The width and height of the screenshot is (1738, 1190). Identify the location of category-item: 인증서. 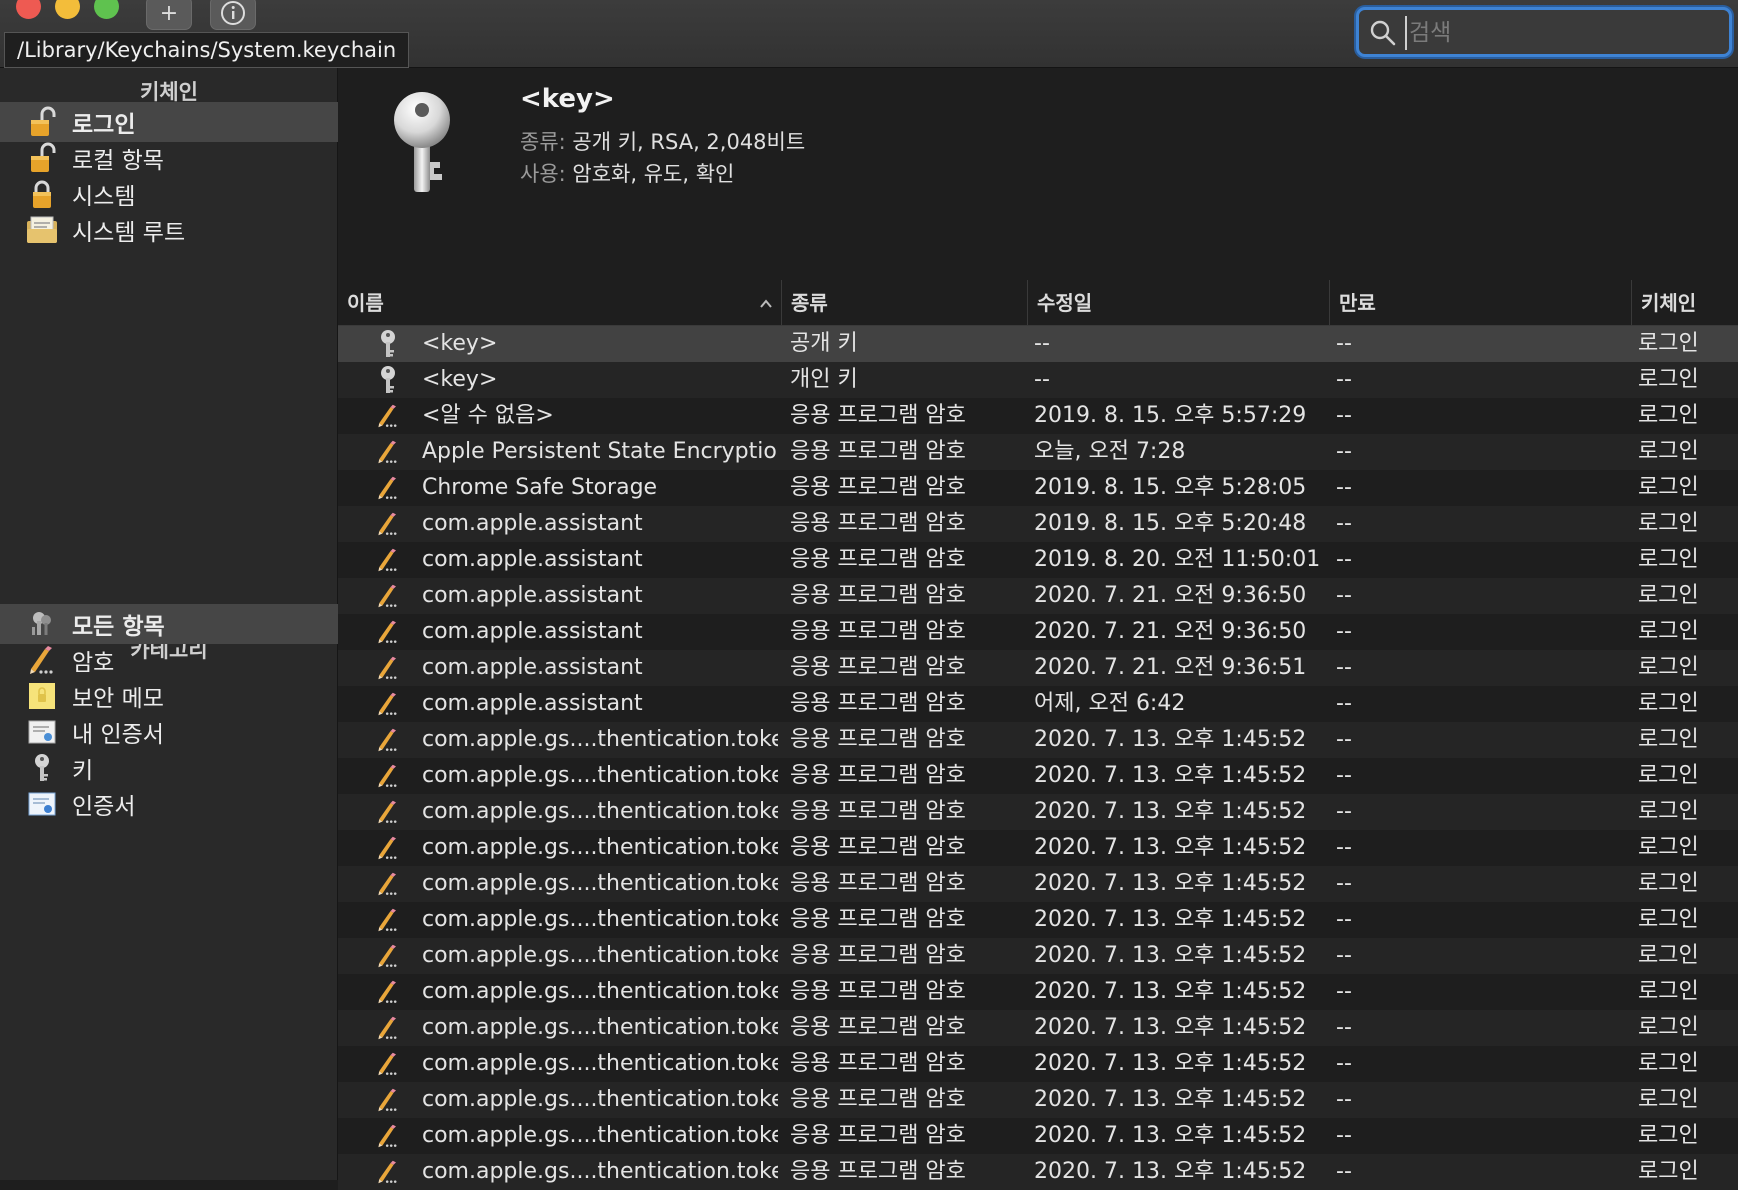
(169, 804).